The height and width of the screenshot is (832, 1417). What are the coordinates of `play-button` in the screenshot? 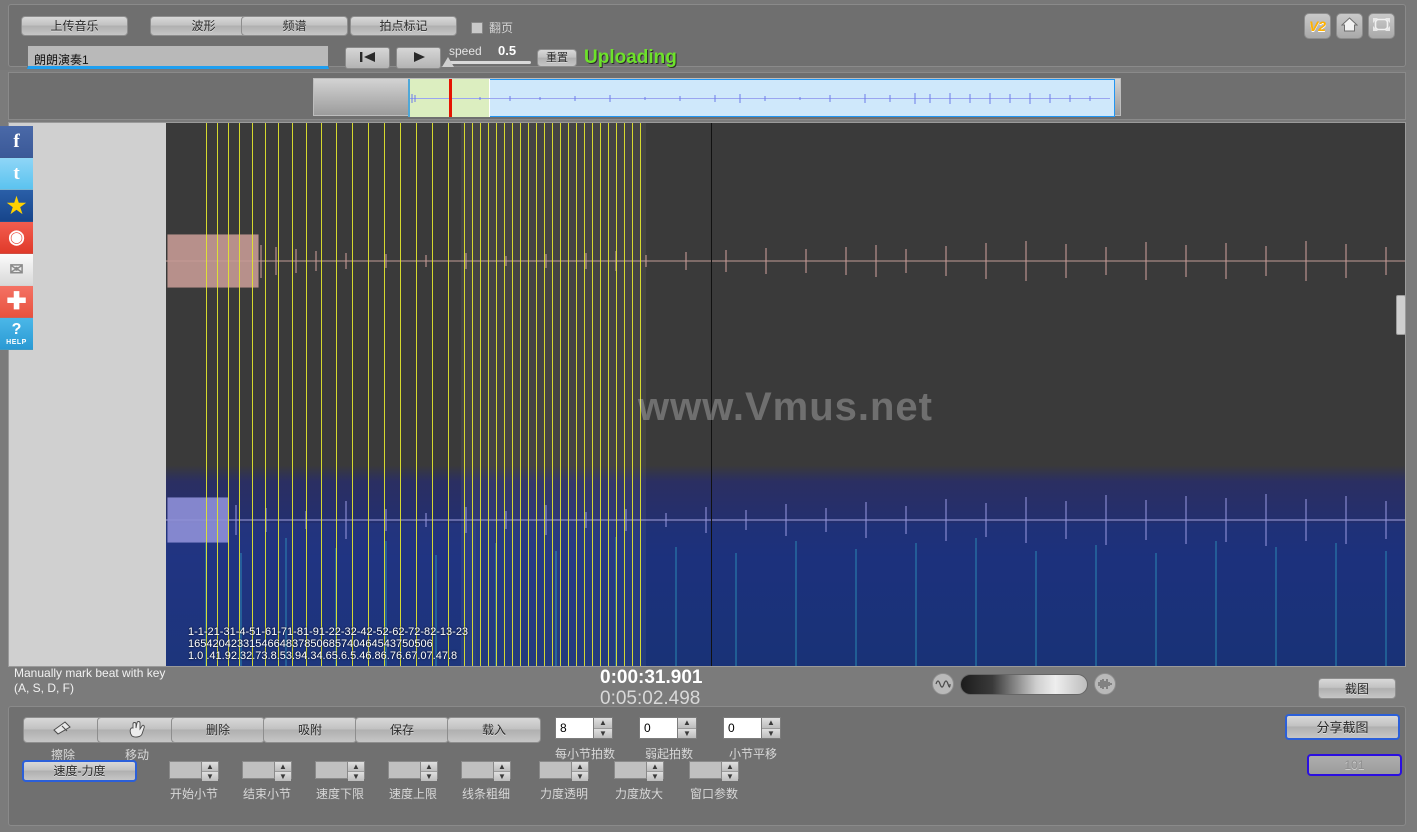 It's located at (418, 58).